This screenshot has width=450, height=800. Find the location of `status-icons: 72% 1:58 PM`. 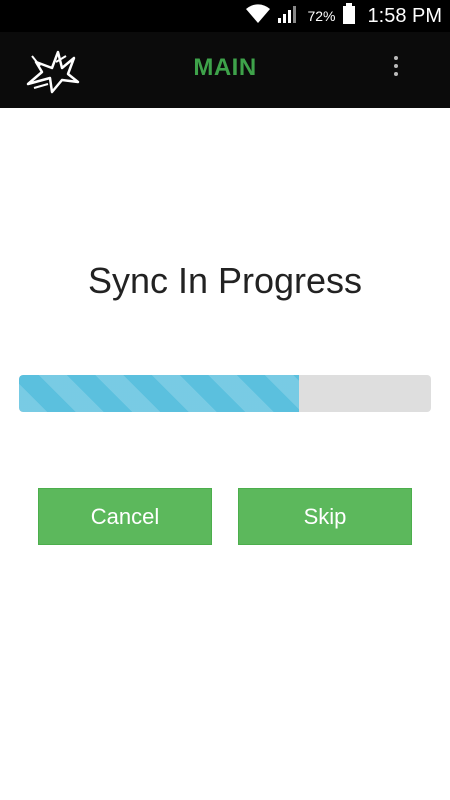

status-icons: 72% 1:58 PM is located at coordinates (343, 16).